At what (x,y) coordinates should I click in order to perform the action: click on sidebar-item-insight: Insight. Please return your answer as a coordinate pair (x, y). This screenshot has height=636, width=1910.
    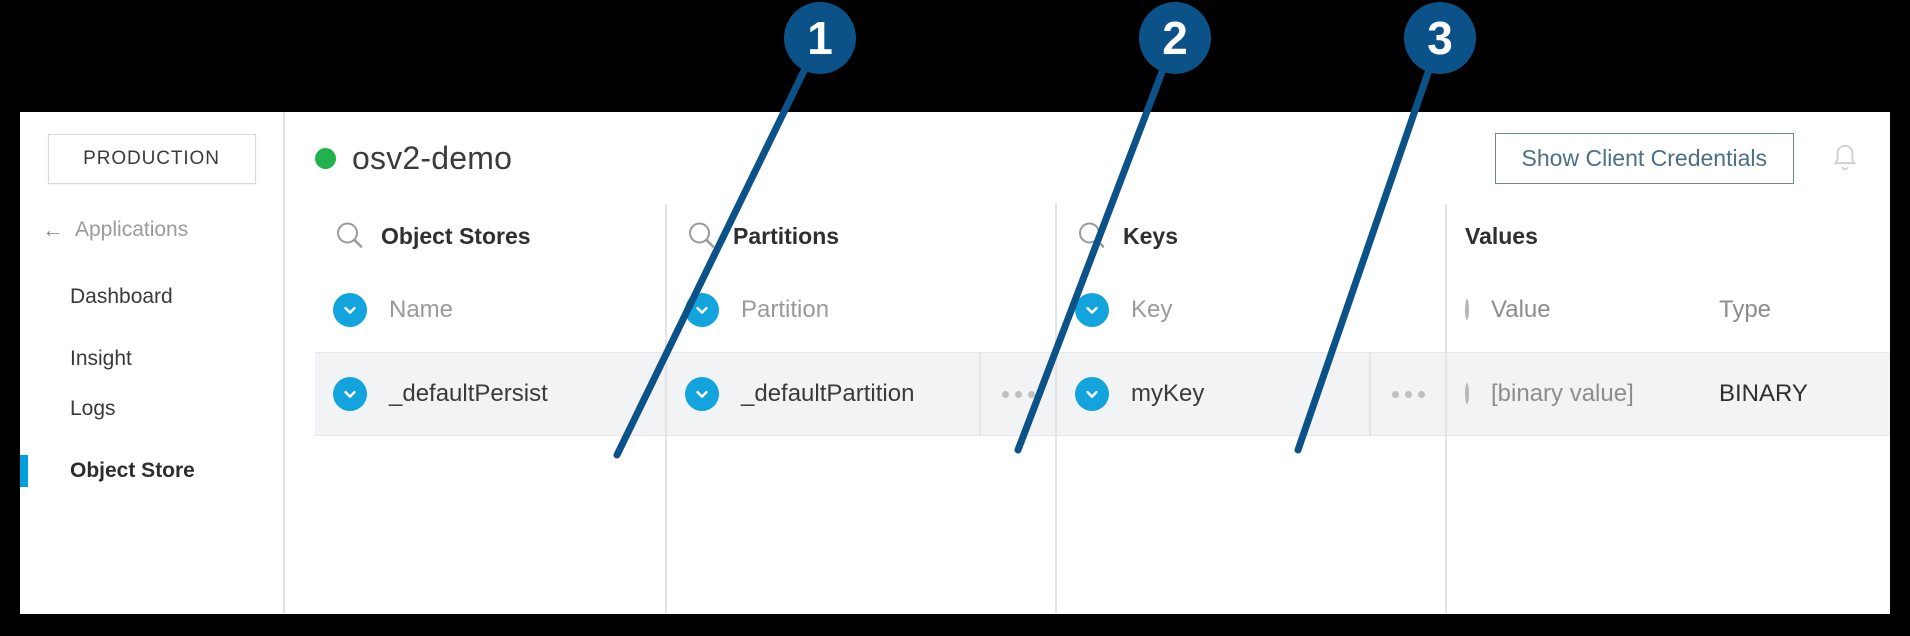
    Looking at the image, I should click on (151, 359).